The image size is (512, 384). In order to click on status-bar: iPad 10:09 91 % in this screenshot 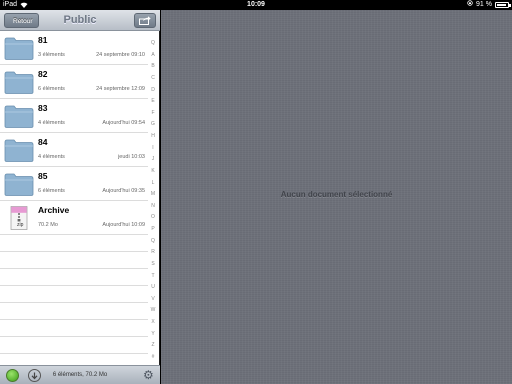, I will do `click(256, 5)`.